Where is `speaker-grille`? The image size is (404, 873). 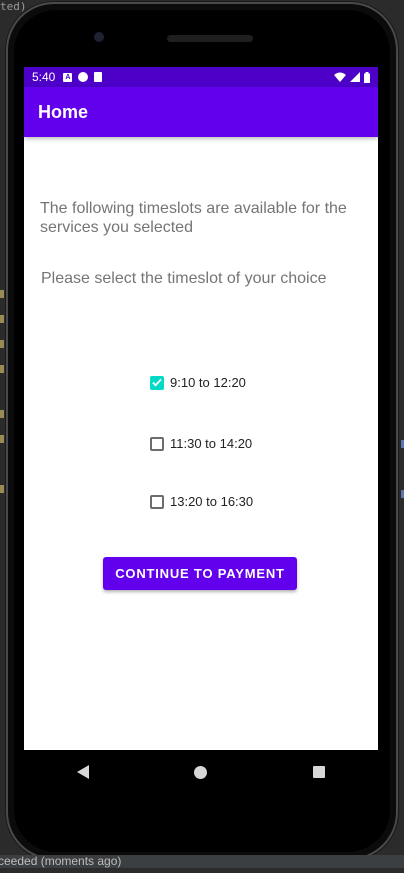 speaker-grille is located at coordinates (210, 38).